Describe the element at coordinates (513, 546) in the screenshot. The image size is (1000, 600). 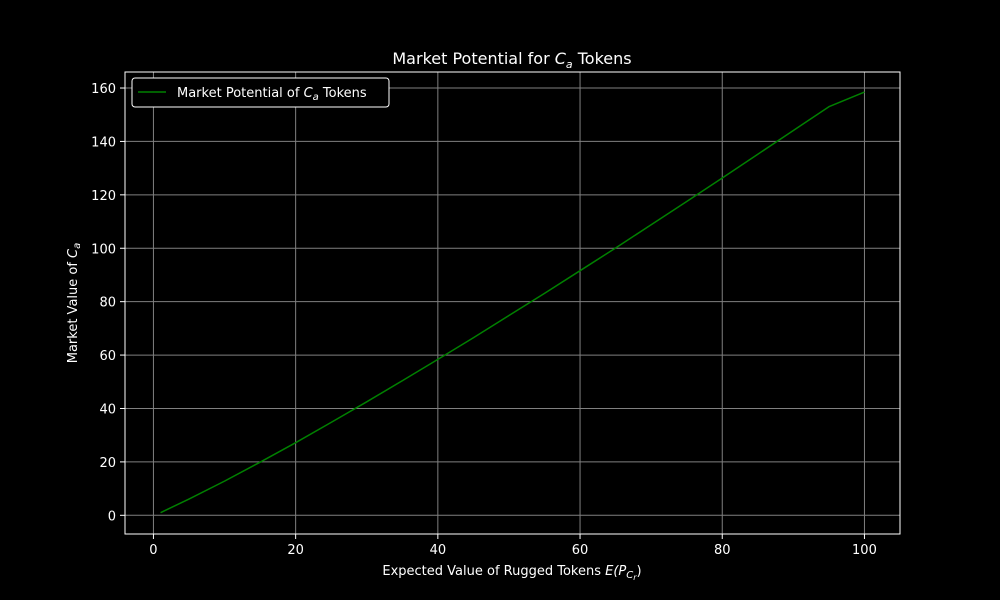
I see `x-axis-ticks: 0 20 40 60 80 100` at that location.